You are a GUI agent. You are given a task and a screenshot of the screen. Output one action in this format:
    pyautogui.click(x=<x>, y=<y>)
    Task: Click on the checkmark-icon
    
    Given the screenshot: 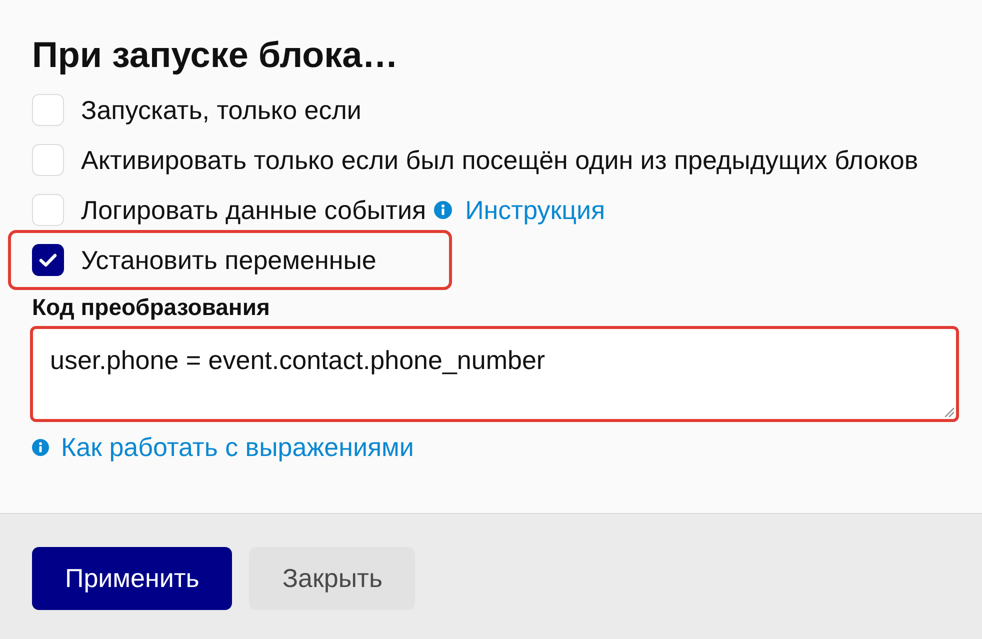 What is the action you would take?
    pyautogui.click(x=48, y=260)
    